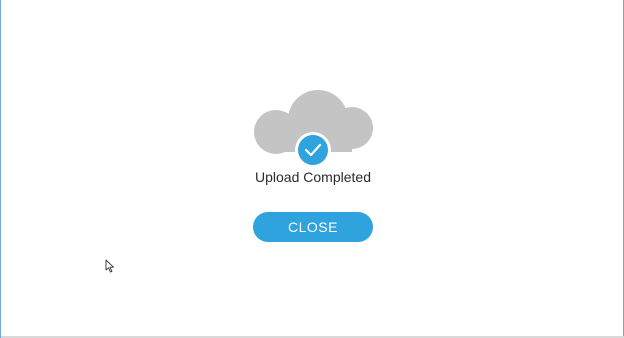 The width and height of the screenshot is (624, 338). Describe the element at coordinates (313, 227) in the screenshot. I see `close-button: CLOSE` at that location.